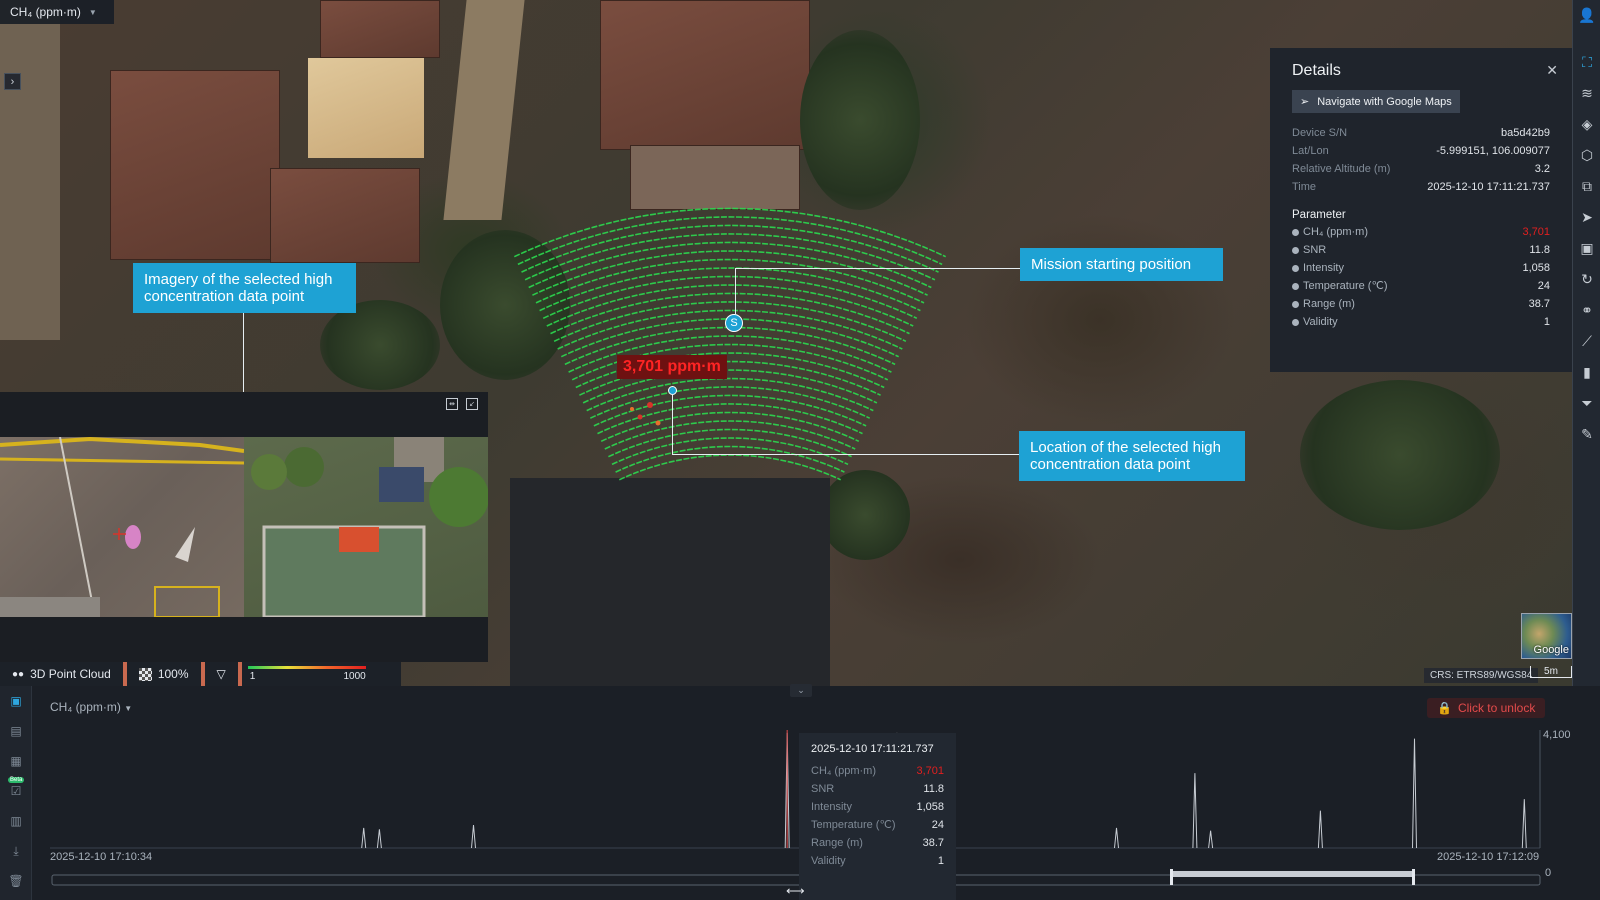  I want to click on detail-row: Relative Altitude (m) 3.2, so click(1421, 169).